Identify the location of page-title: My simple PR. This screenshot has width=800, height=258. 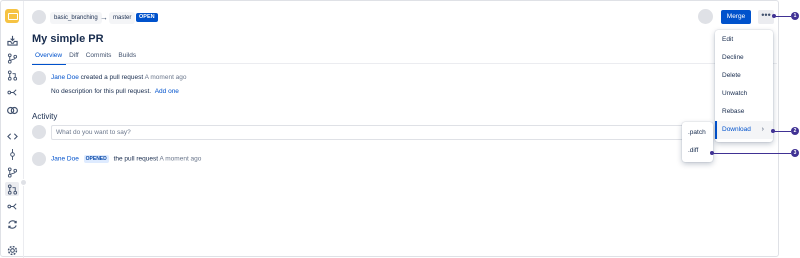
(68, 39).